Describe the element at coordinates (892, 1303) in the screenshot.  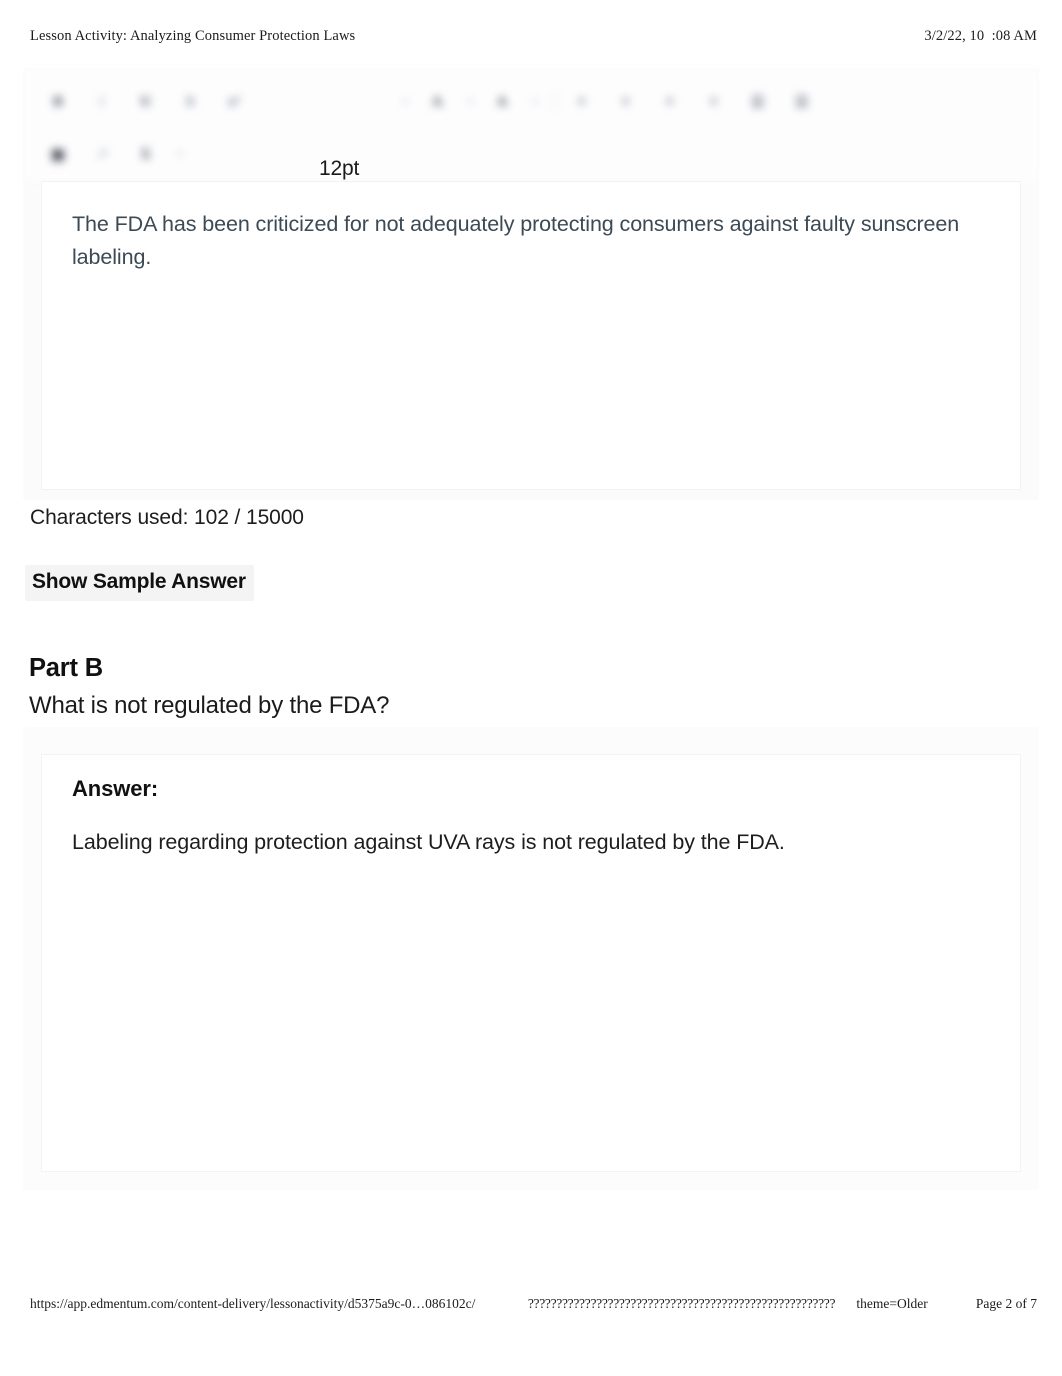
I see `footer-theme-param: theme=Older` at that location.